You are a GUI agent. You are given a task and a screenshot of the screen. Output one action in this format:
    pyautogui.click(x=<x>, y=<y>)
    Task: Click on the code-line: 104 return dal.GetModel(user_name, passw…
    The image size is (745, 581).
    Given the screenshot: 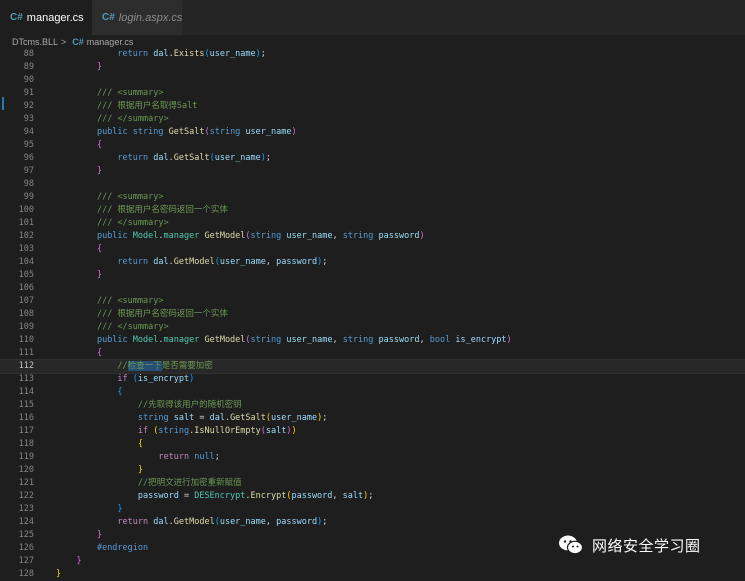 What is the action you would take?
    pyautogui.click(x=372, y=262)
    